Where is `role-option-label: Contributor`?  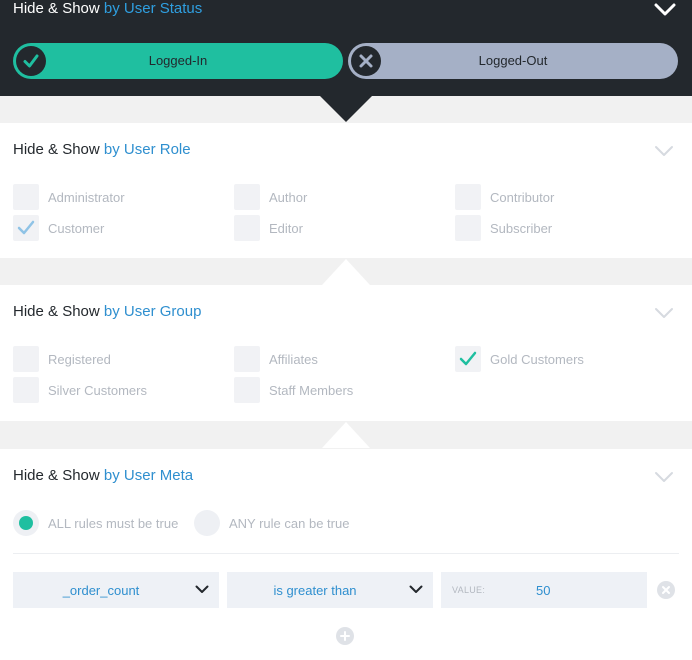 role-option-label: Contributor is located at coordinates (522, 197).